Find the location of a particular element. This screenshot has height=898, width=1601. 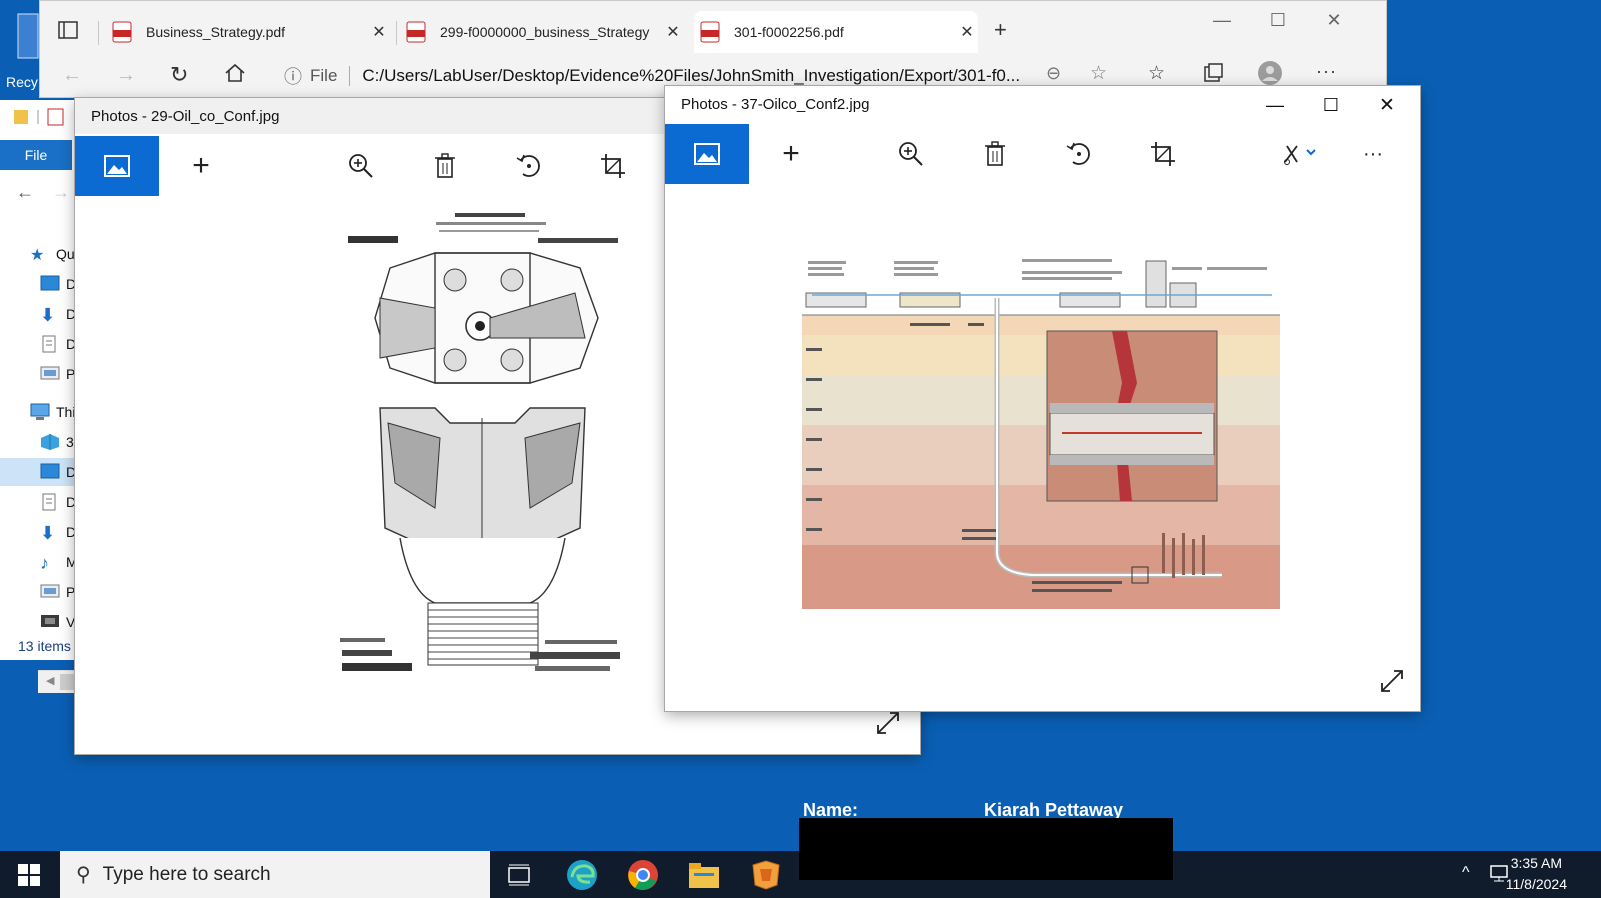

search-icon: ⚲ is located at coordinates (83, 875).